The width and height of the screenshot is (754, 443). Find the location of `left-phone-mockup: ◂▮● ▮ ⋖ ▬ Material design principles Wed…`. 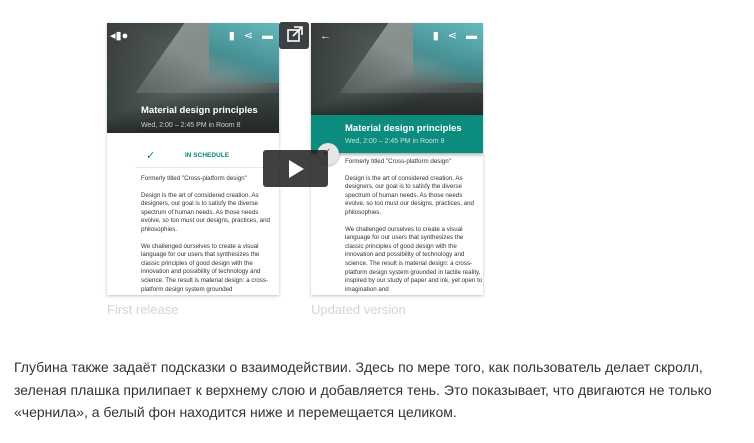

left-phone-mockup: ◂▮● ▮ ⋖ ▬ Material design principles Wed… is located at coordinates (193, 159).